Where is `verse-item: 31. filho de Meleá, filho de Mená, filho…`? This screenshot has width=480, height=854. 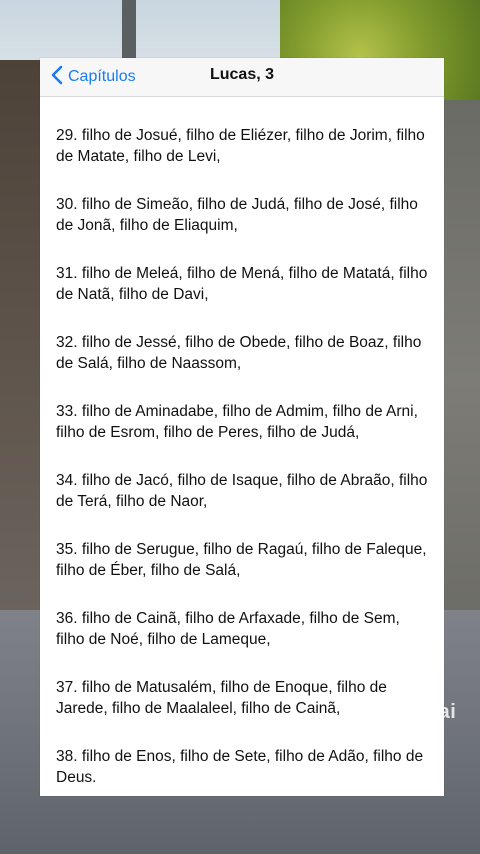 verse-item: 31. filho de Meleá, filho de Mená, filho… is located at coordinates (242, 284).